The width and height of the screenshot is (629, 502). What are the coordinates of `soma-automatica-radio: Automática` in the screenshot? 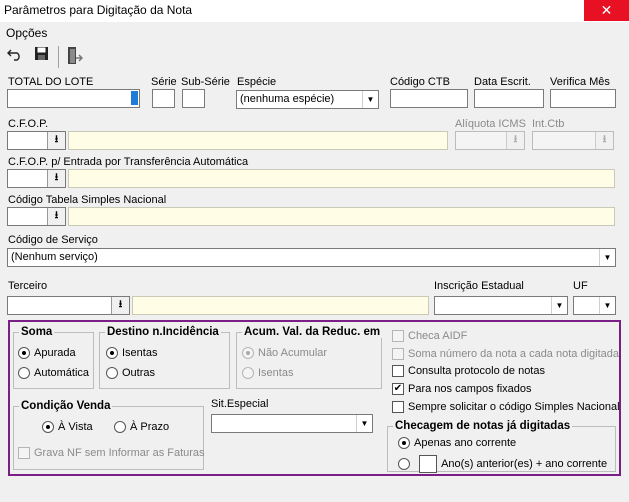 It's located at (53, 373).